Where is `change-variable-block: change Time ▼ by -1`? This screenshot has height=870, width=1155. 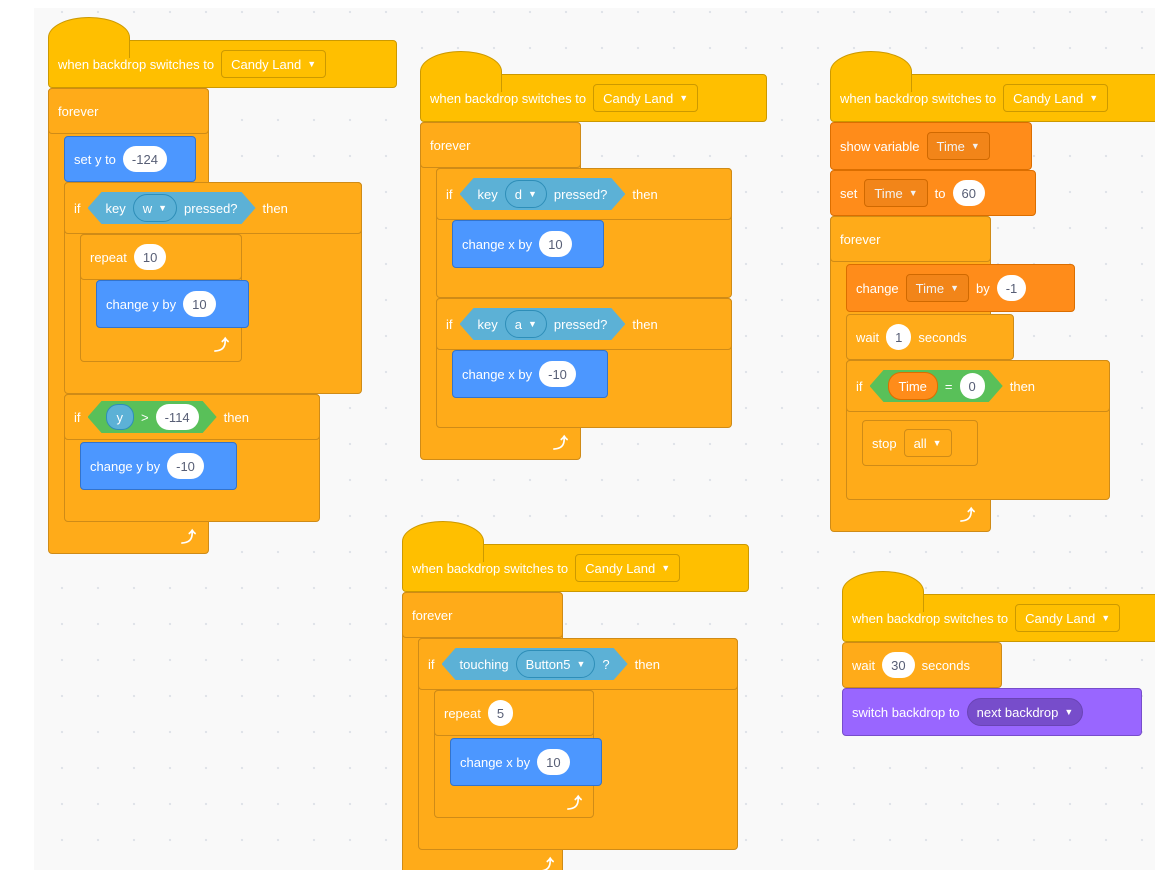 change-variable-block: change Time ▼ by -1 is located at coordinates (960, 288).